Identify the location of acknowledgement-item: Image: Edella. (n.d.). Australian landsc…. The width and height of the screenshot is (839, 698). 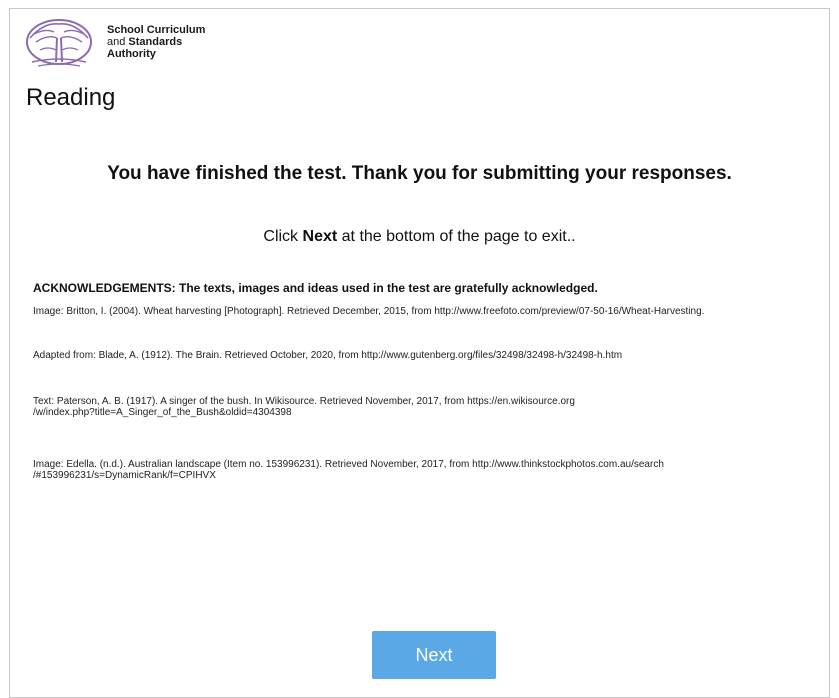
(348, 470).